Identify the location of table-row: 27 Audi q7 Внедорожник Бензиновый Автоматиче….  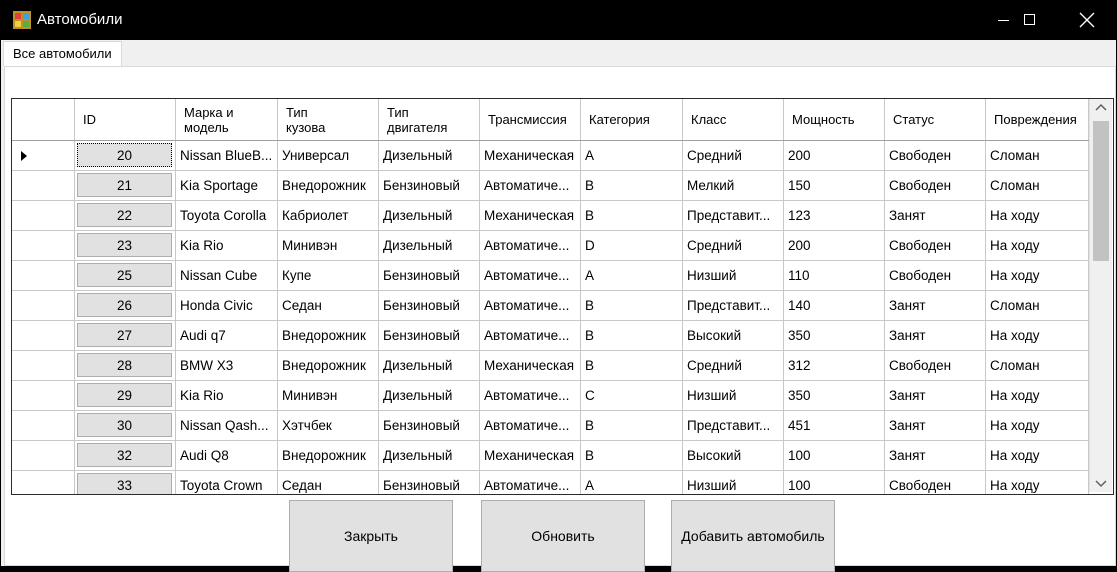
(550, 336).